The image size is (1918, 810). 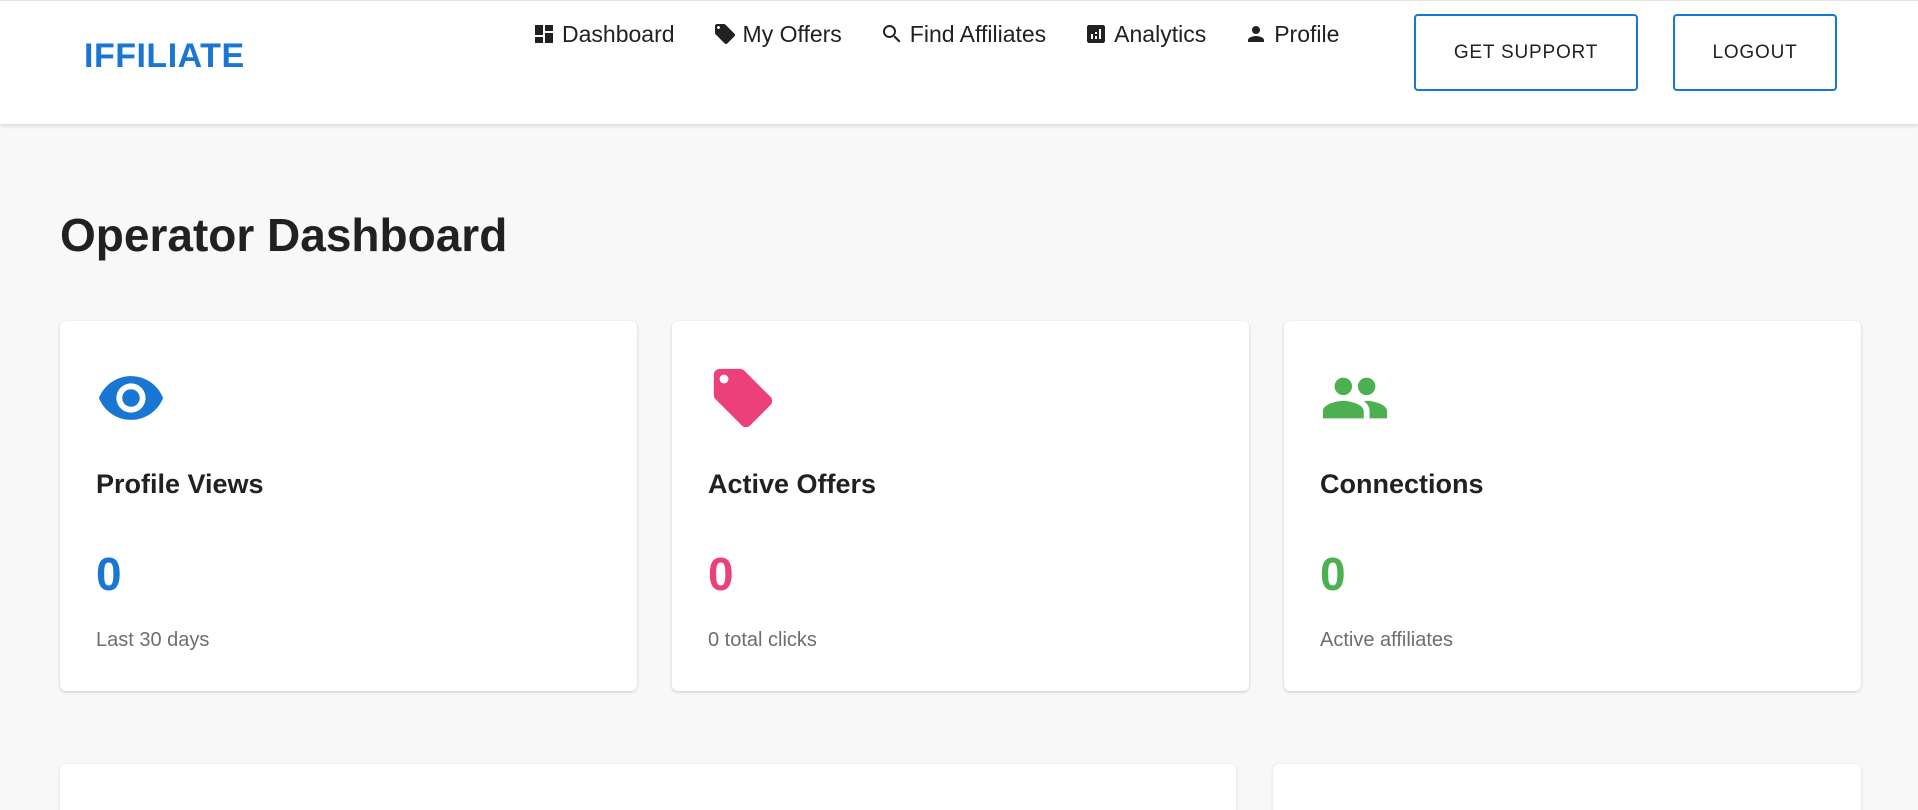 I want to click on nav-item-label: Analytics, so click(x=1160, y=33).